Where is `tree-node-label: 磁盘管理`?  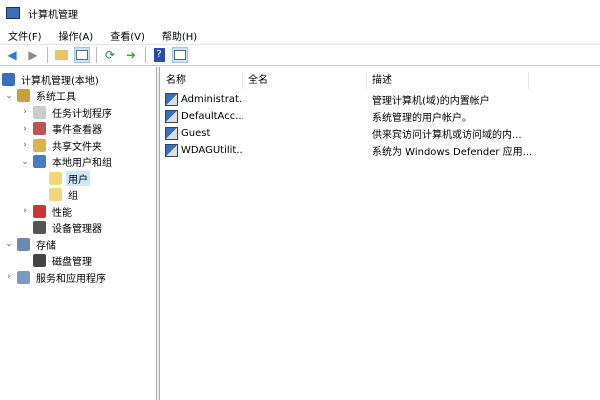
tree-node-label: 磁盘管理 is located at coordinates (72, 262).